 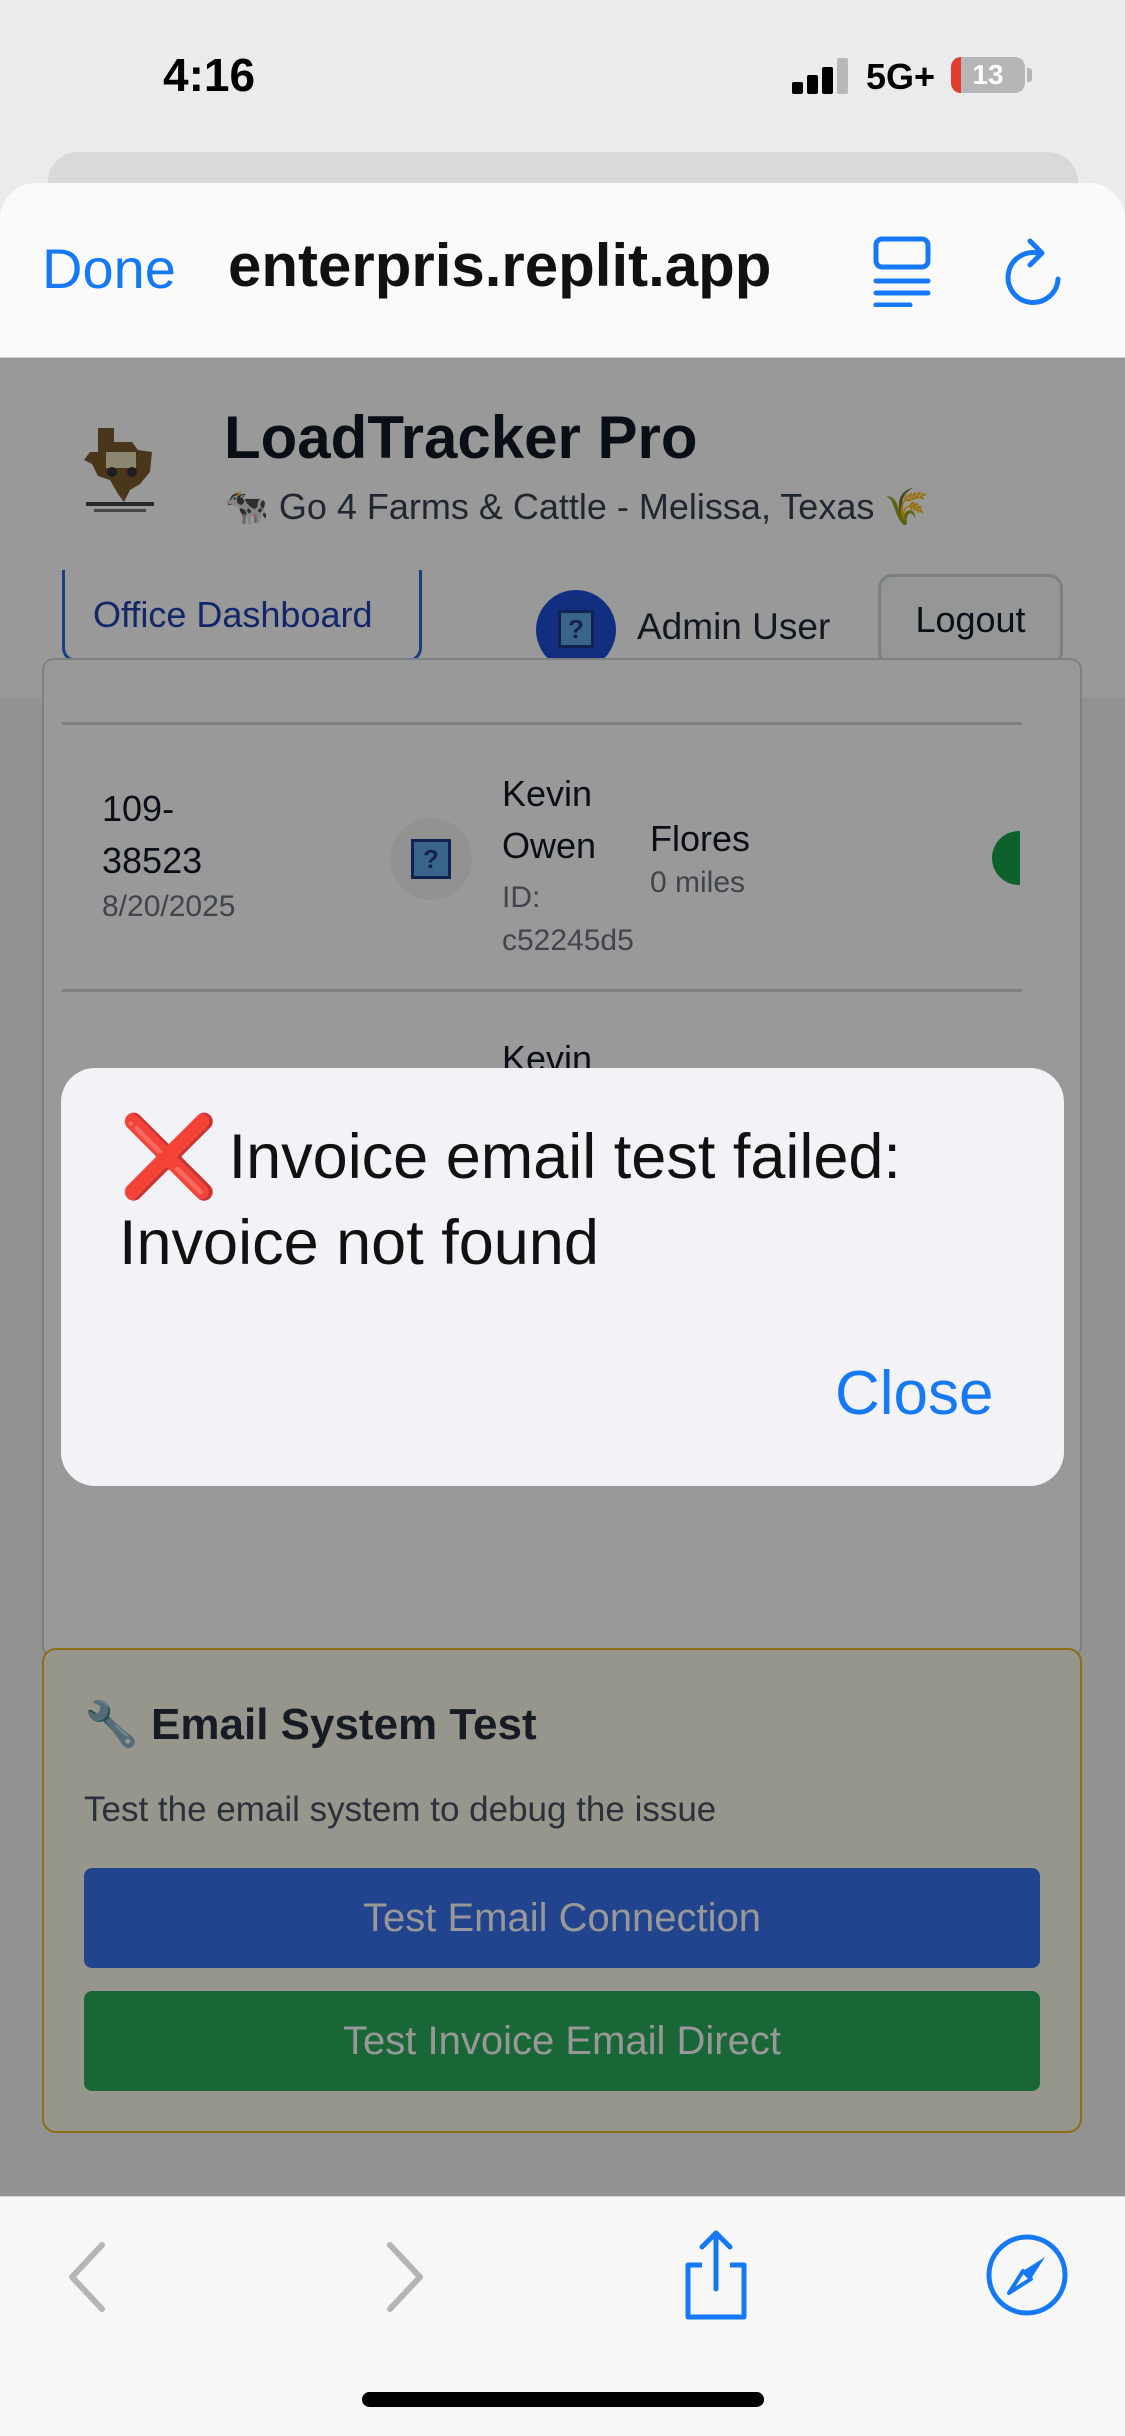 I want to click on network-type: 5G+, so click(x=901, y=76).